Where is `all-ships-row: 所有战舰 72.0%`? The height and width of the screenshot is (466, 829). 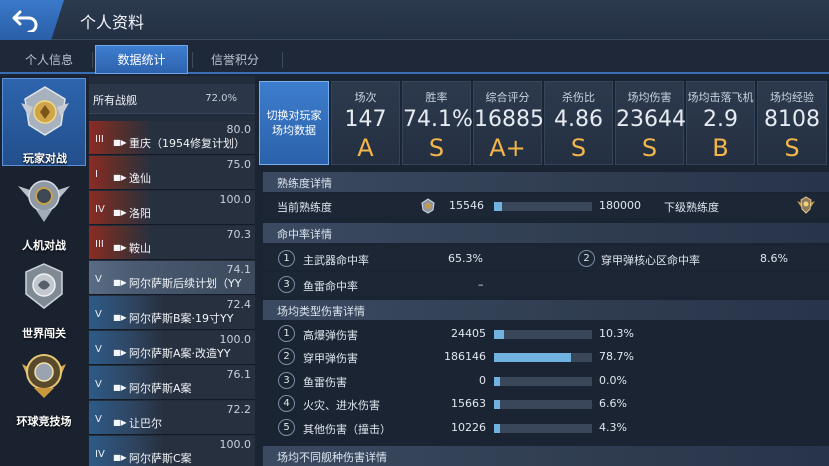 all-ships-row: 所有战舰 72.0% is located at coordinates (172, 99).